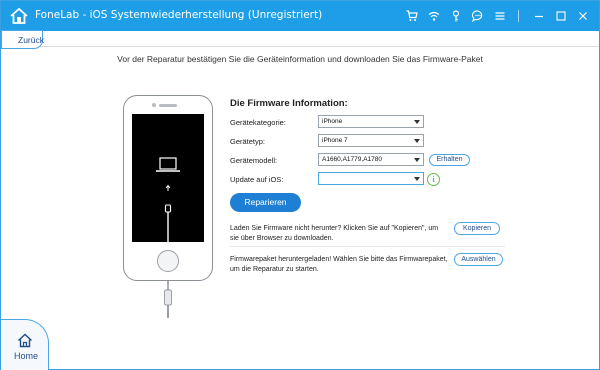 This screenshot has height=370, width=600. What do you see at coordinates (154, 105) in the screenshot?
I see `phone-camera` at bounding box center [154, 105].